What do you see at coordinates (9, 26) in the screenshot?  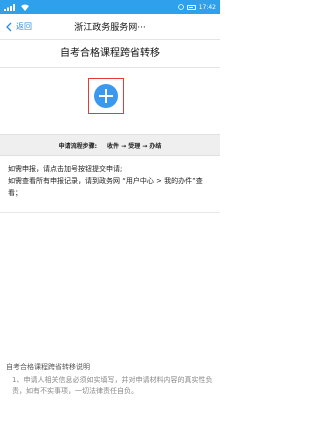 I see `chevron-left-icon` at bounding box center [9, 26].